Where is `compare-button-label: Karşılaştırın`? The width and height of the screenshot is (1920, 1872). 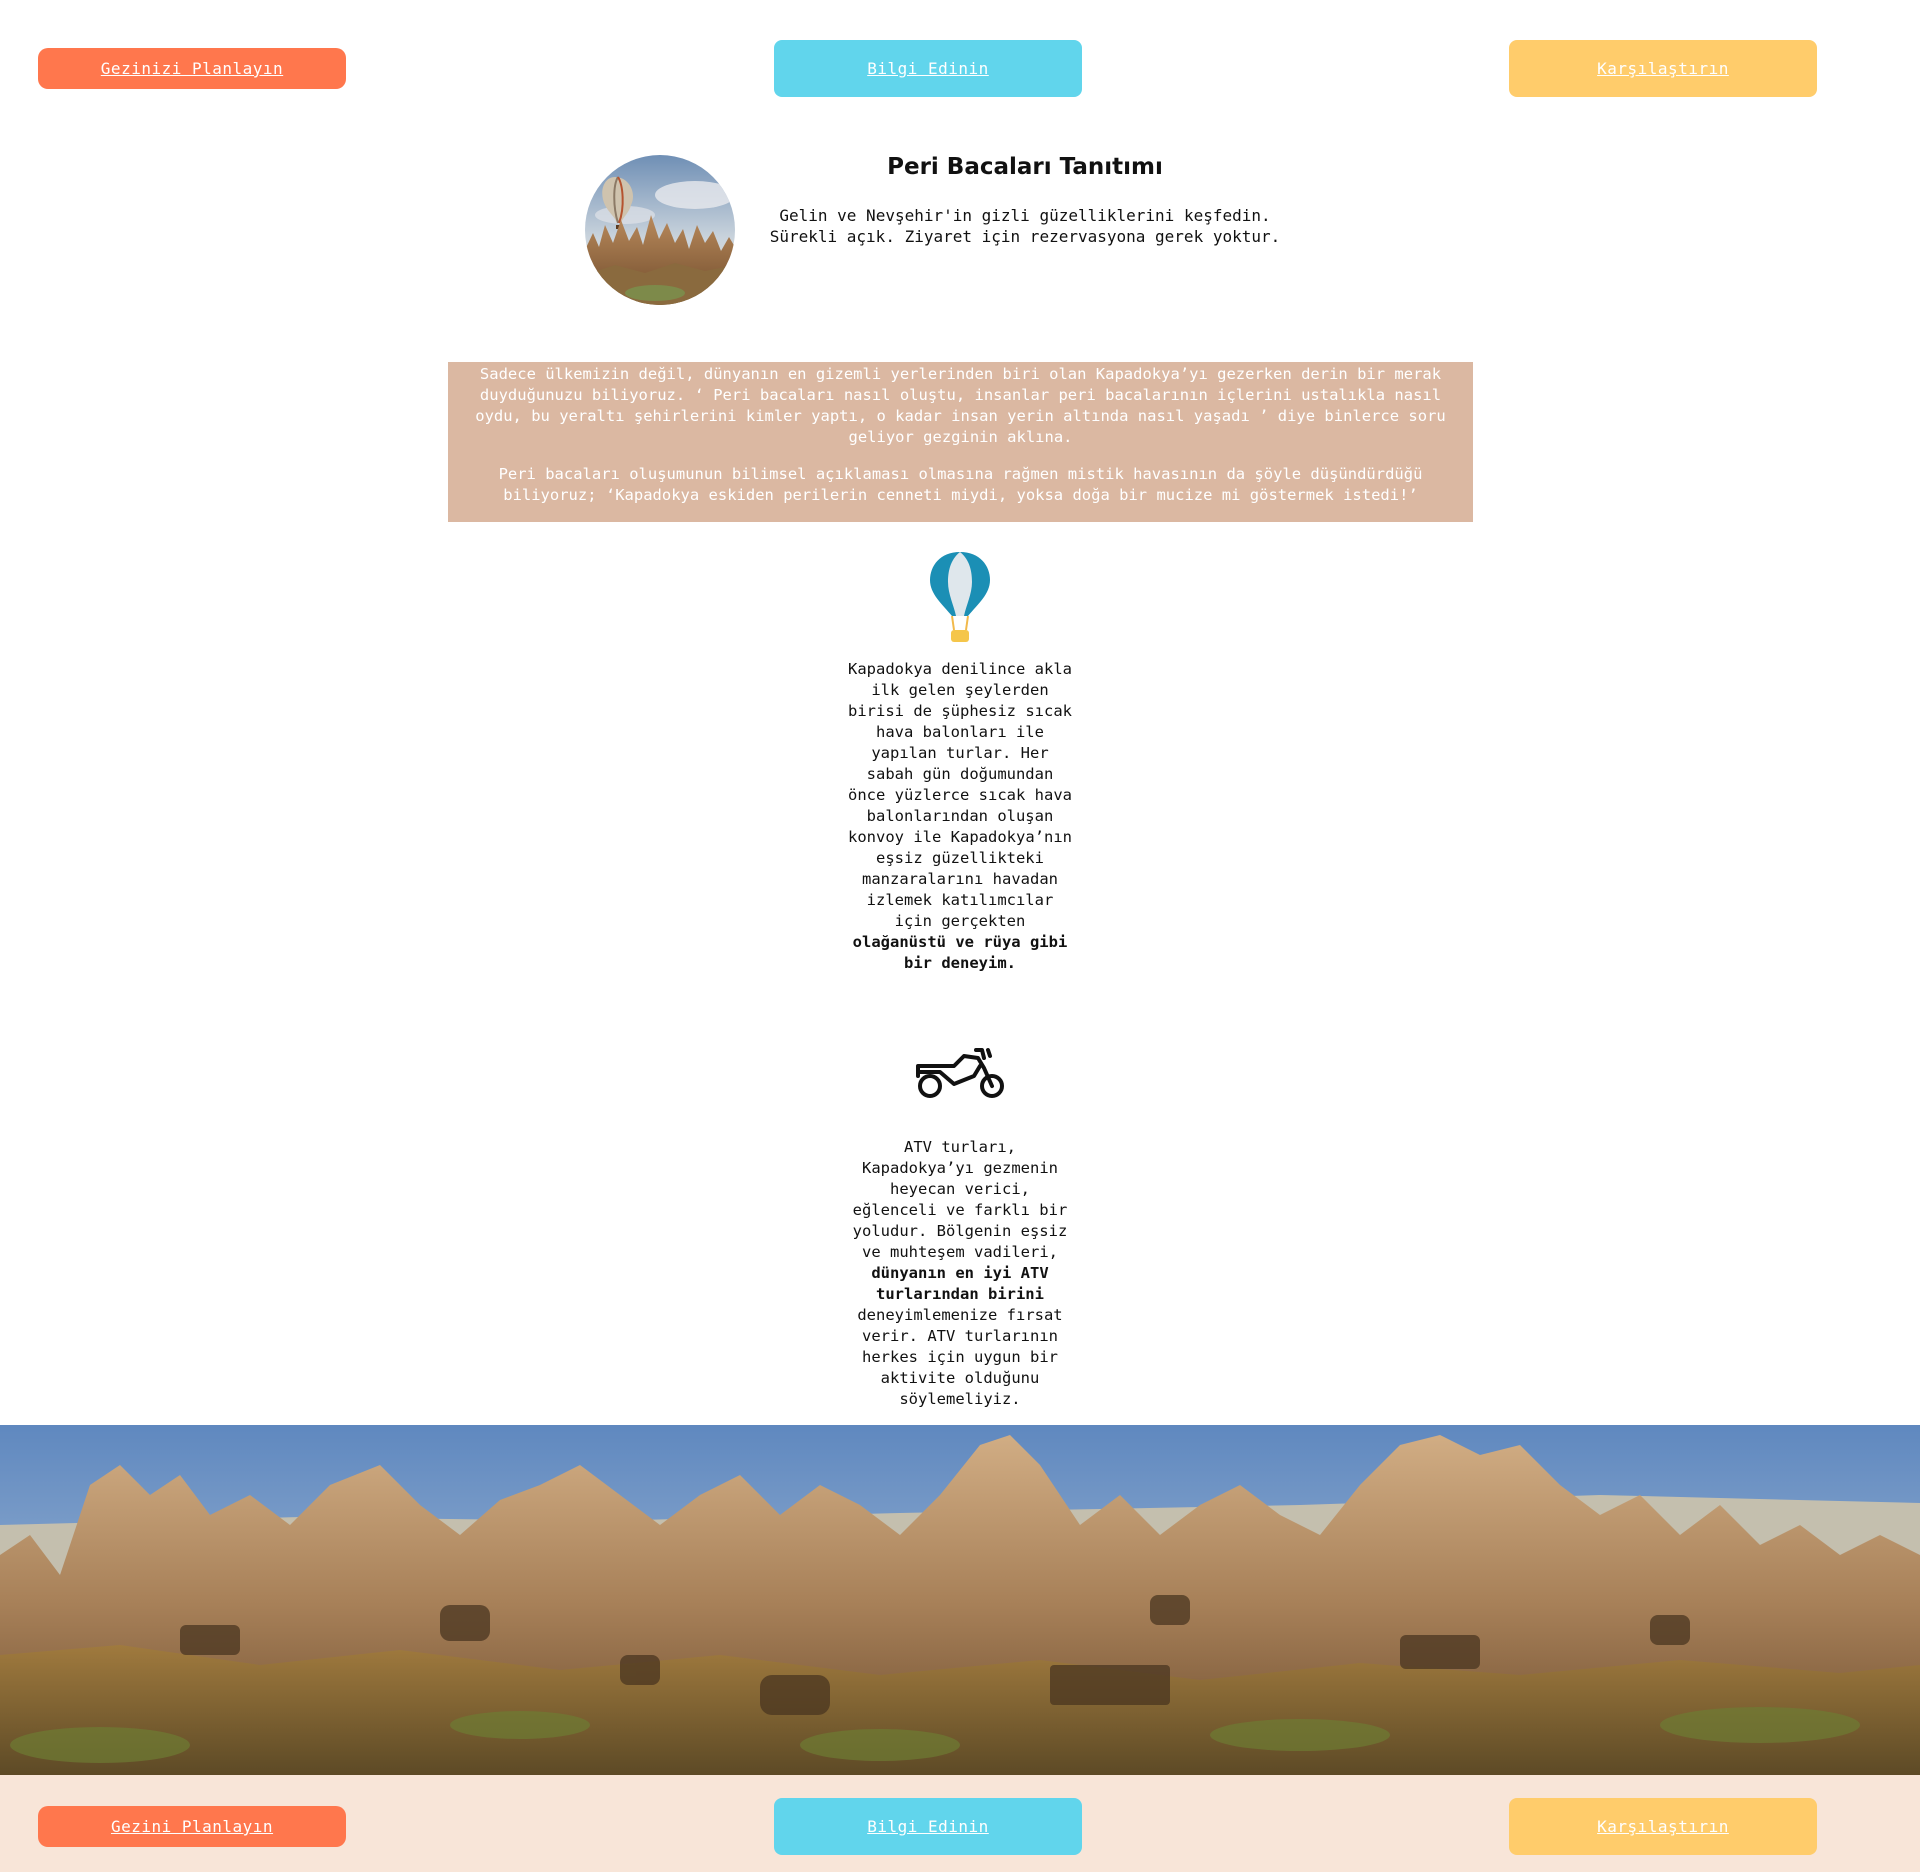 compare-button-label: Karşılaştırın is located at coordinates (1663, 68).